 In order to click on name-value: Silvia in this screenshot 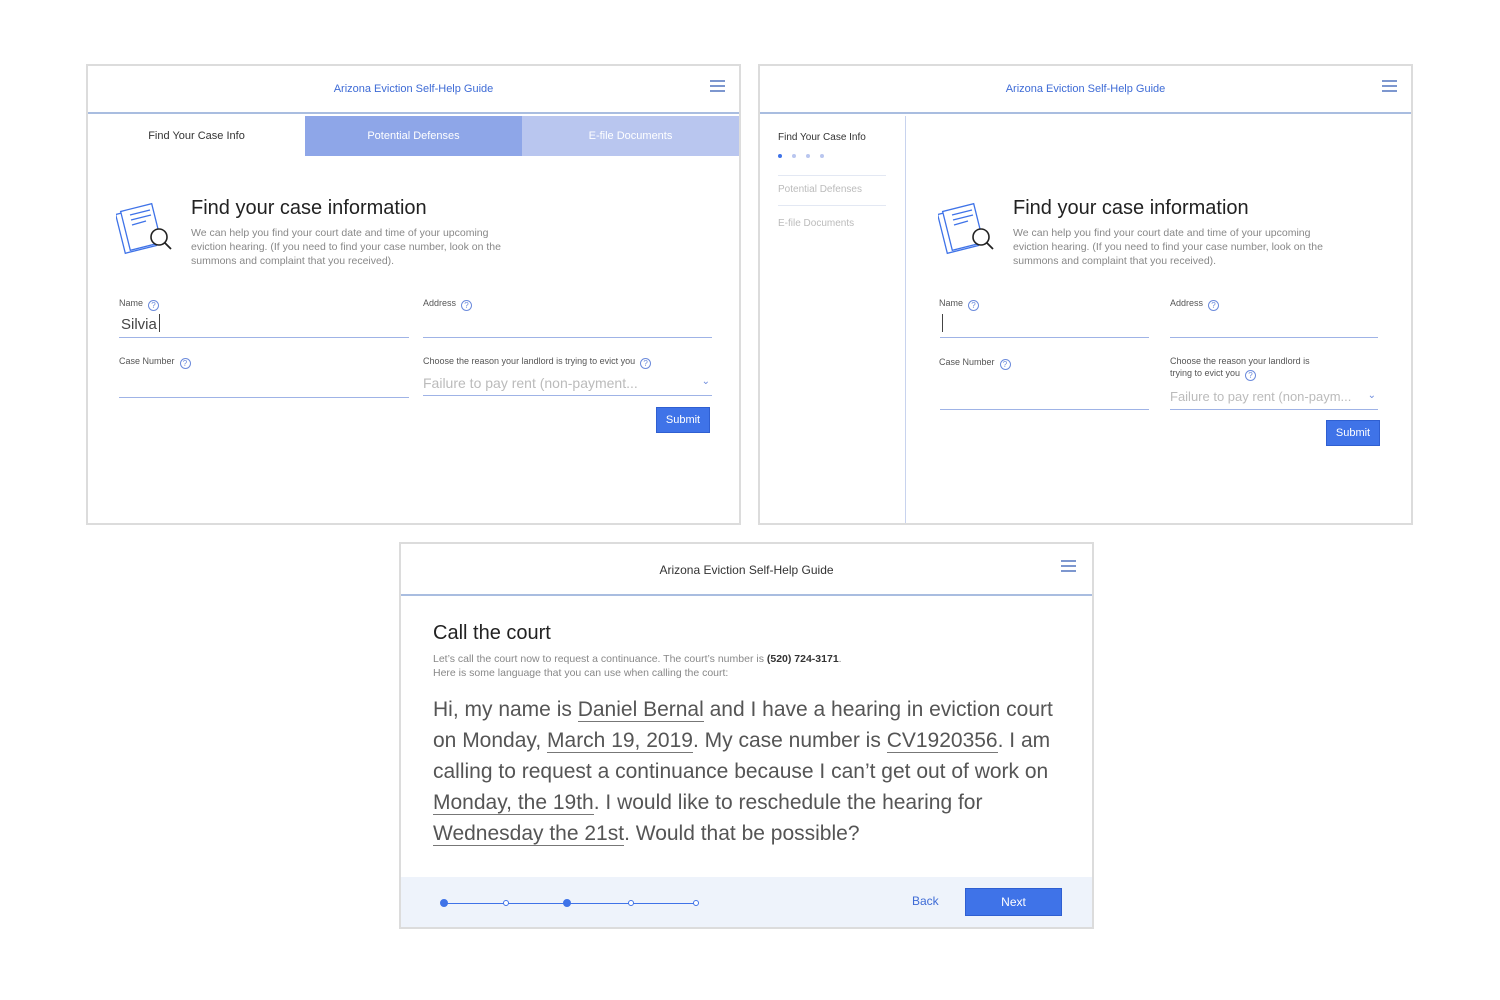, I will do `click(139, 324)`.